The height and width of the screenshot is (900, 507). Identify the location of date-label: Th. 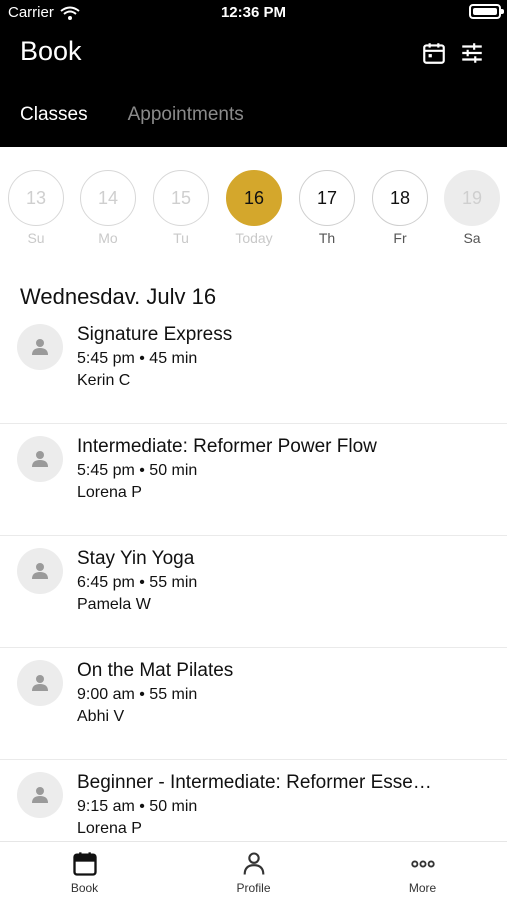
(327, 238).